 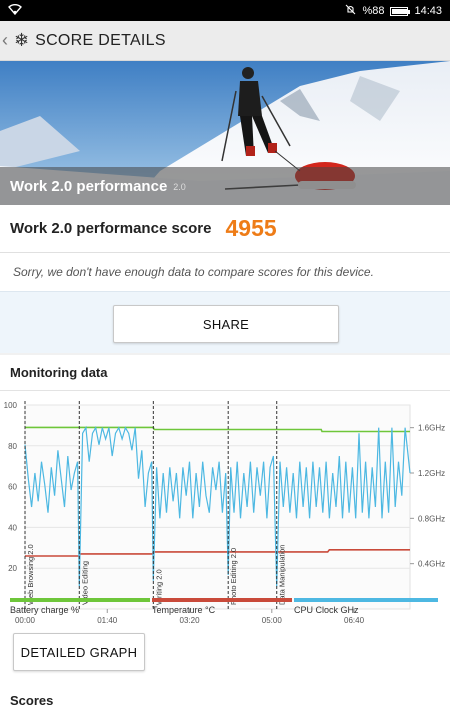 What do you see at coordinates (12, 446) in the screenshot?
I see `y-left-tick-label: 80` at bounding box center [12, 446].